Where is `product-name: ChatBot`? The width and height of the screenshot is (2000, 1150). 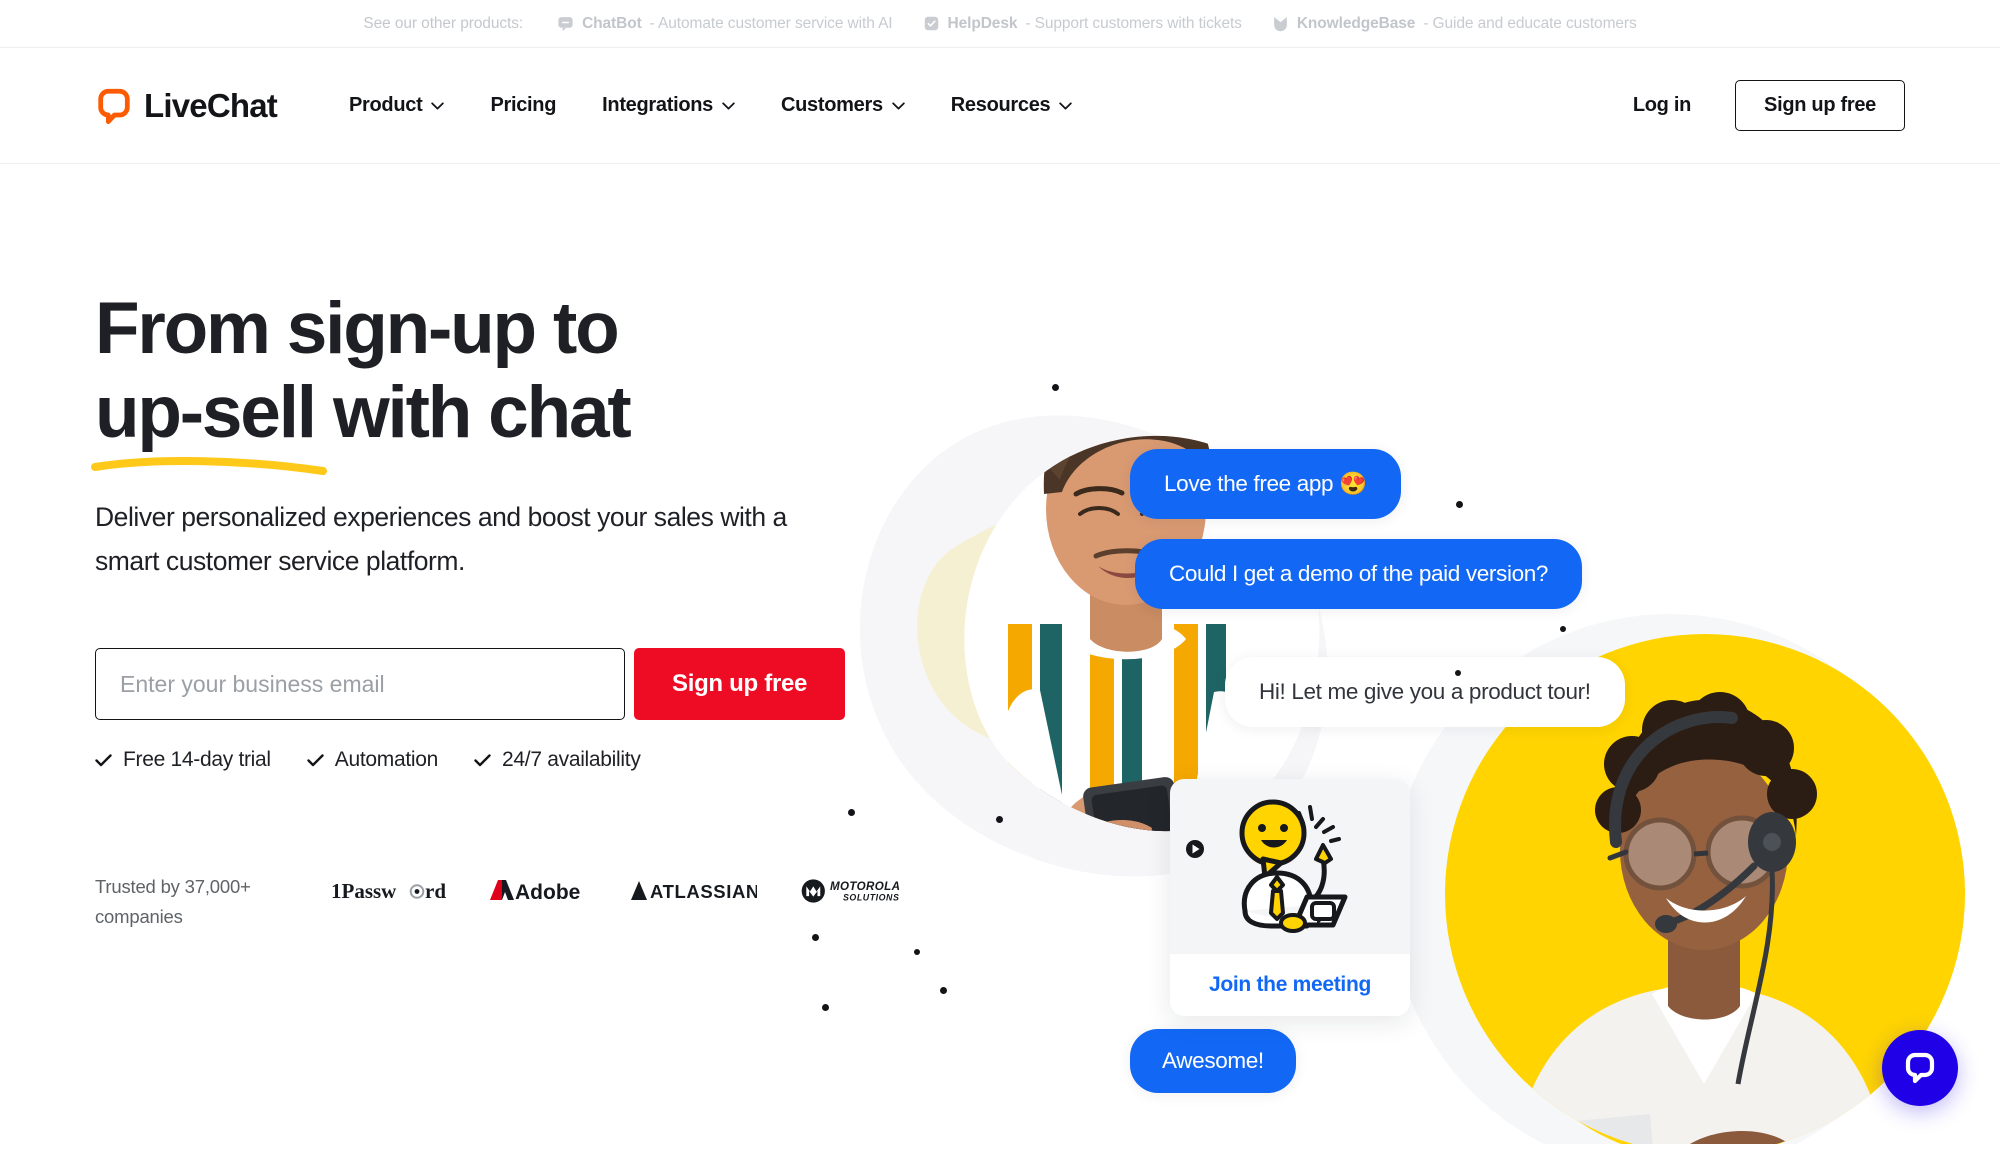
product-name: ChatBot is located at coordinates (612, 23).